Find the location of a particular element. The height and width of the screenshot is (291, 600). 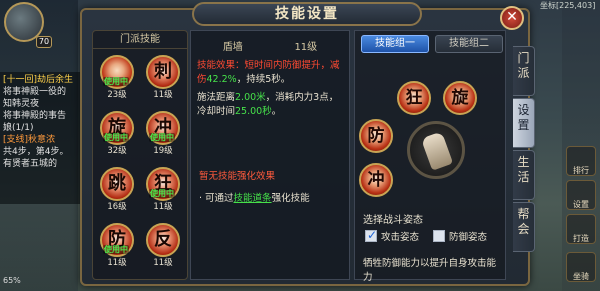

sect-skills-header: 门派技能 is located at coordinates (140, 40).